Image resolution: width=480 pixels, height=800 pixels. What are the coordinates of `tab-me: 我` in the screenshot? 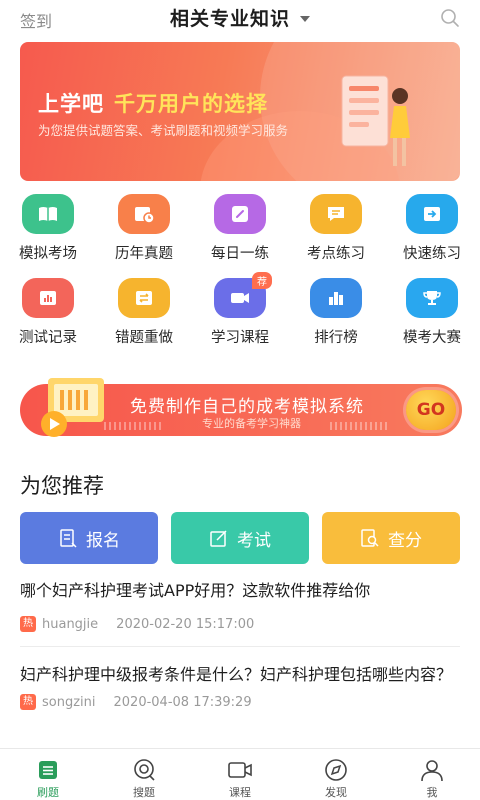 It's located at (432, 778).